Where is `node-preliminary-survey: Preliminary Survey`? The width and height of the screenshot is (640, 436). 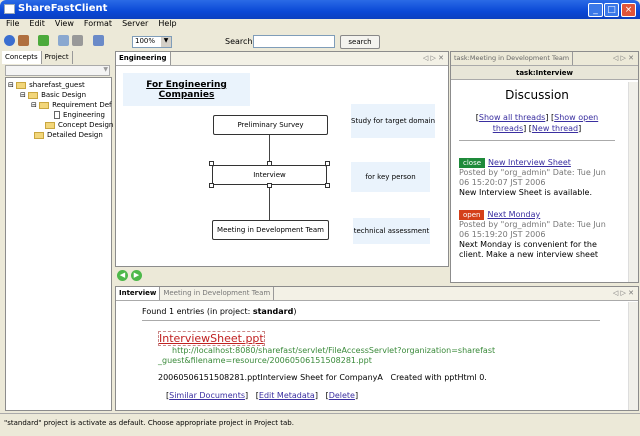
node-preliminary-survey: Preliminary Survey is located at coordinates (270, 125).